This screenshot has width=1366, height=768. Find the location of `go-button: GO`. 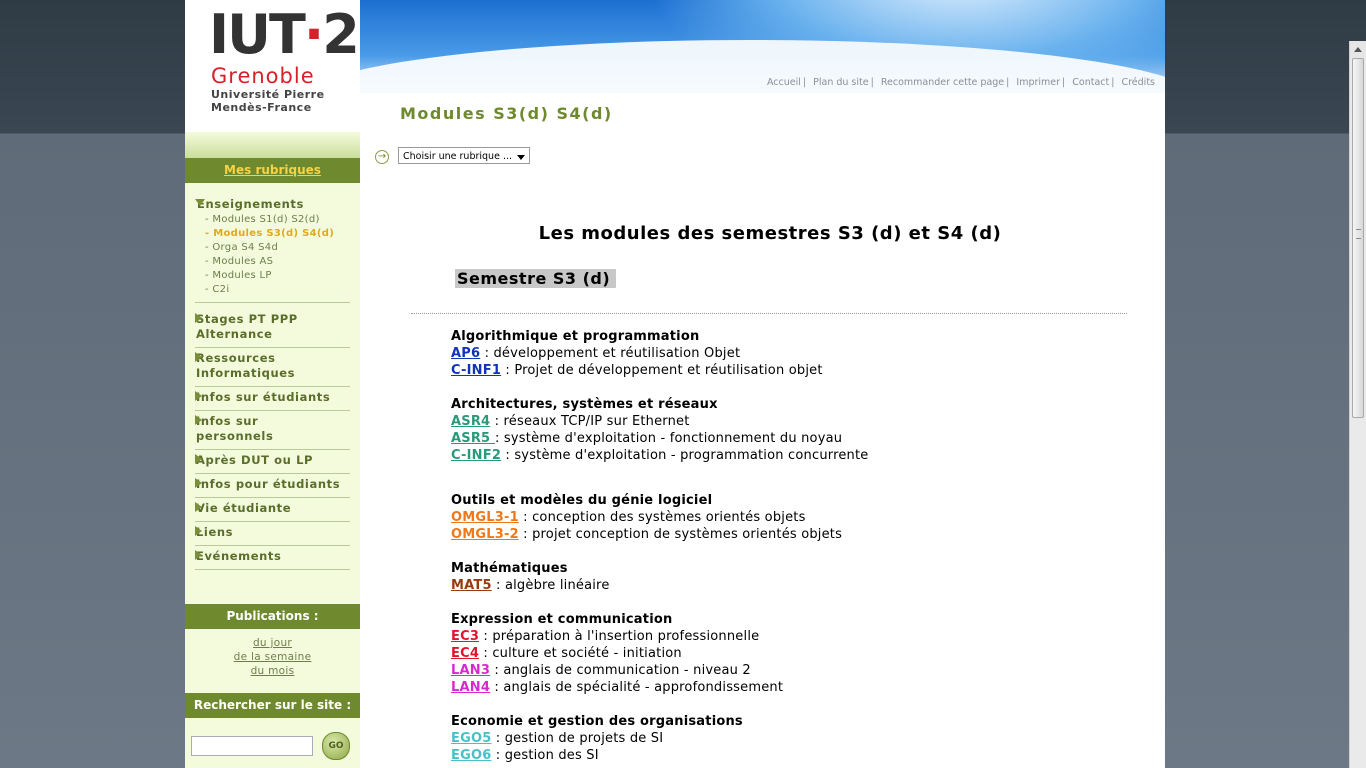

go-button: GO is located at coordinates (336, 746).